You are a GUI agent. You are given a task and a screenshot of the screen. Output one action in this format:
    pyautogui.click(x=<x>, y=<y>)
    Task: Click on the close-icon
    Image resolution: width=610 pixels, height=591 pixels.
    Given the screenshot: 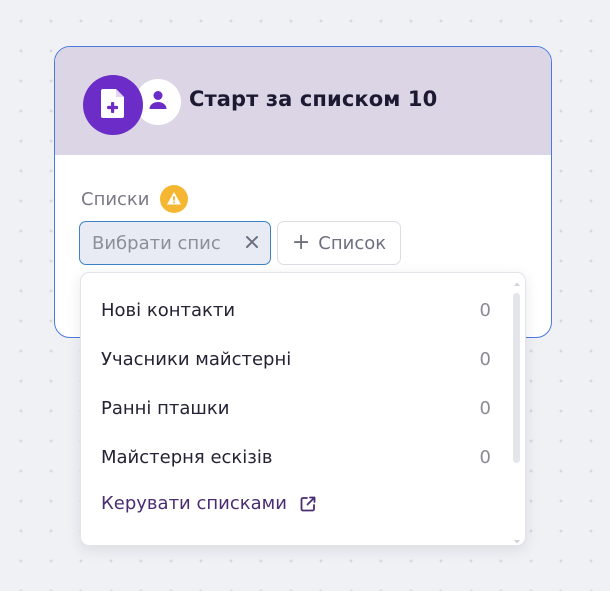 What is the action you would take?
    pyautogui.click(x=252, y=242)
    